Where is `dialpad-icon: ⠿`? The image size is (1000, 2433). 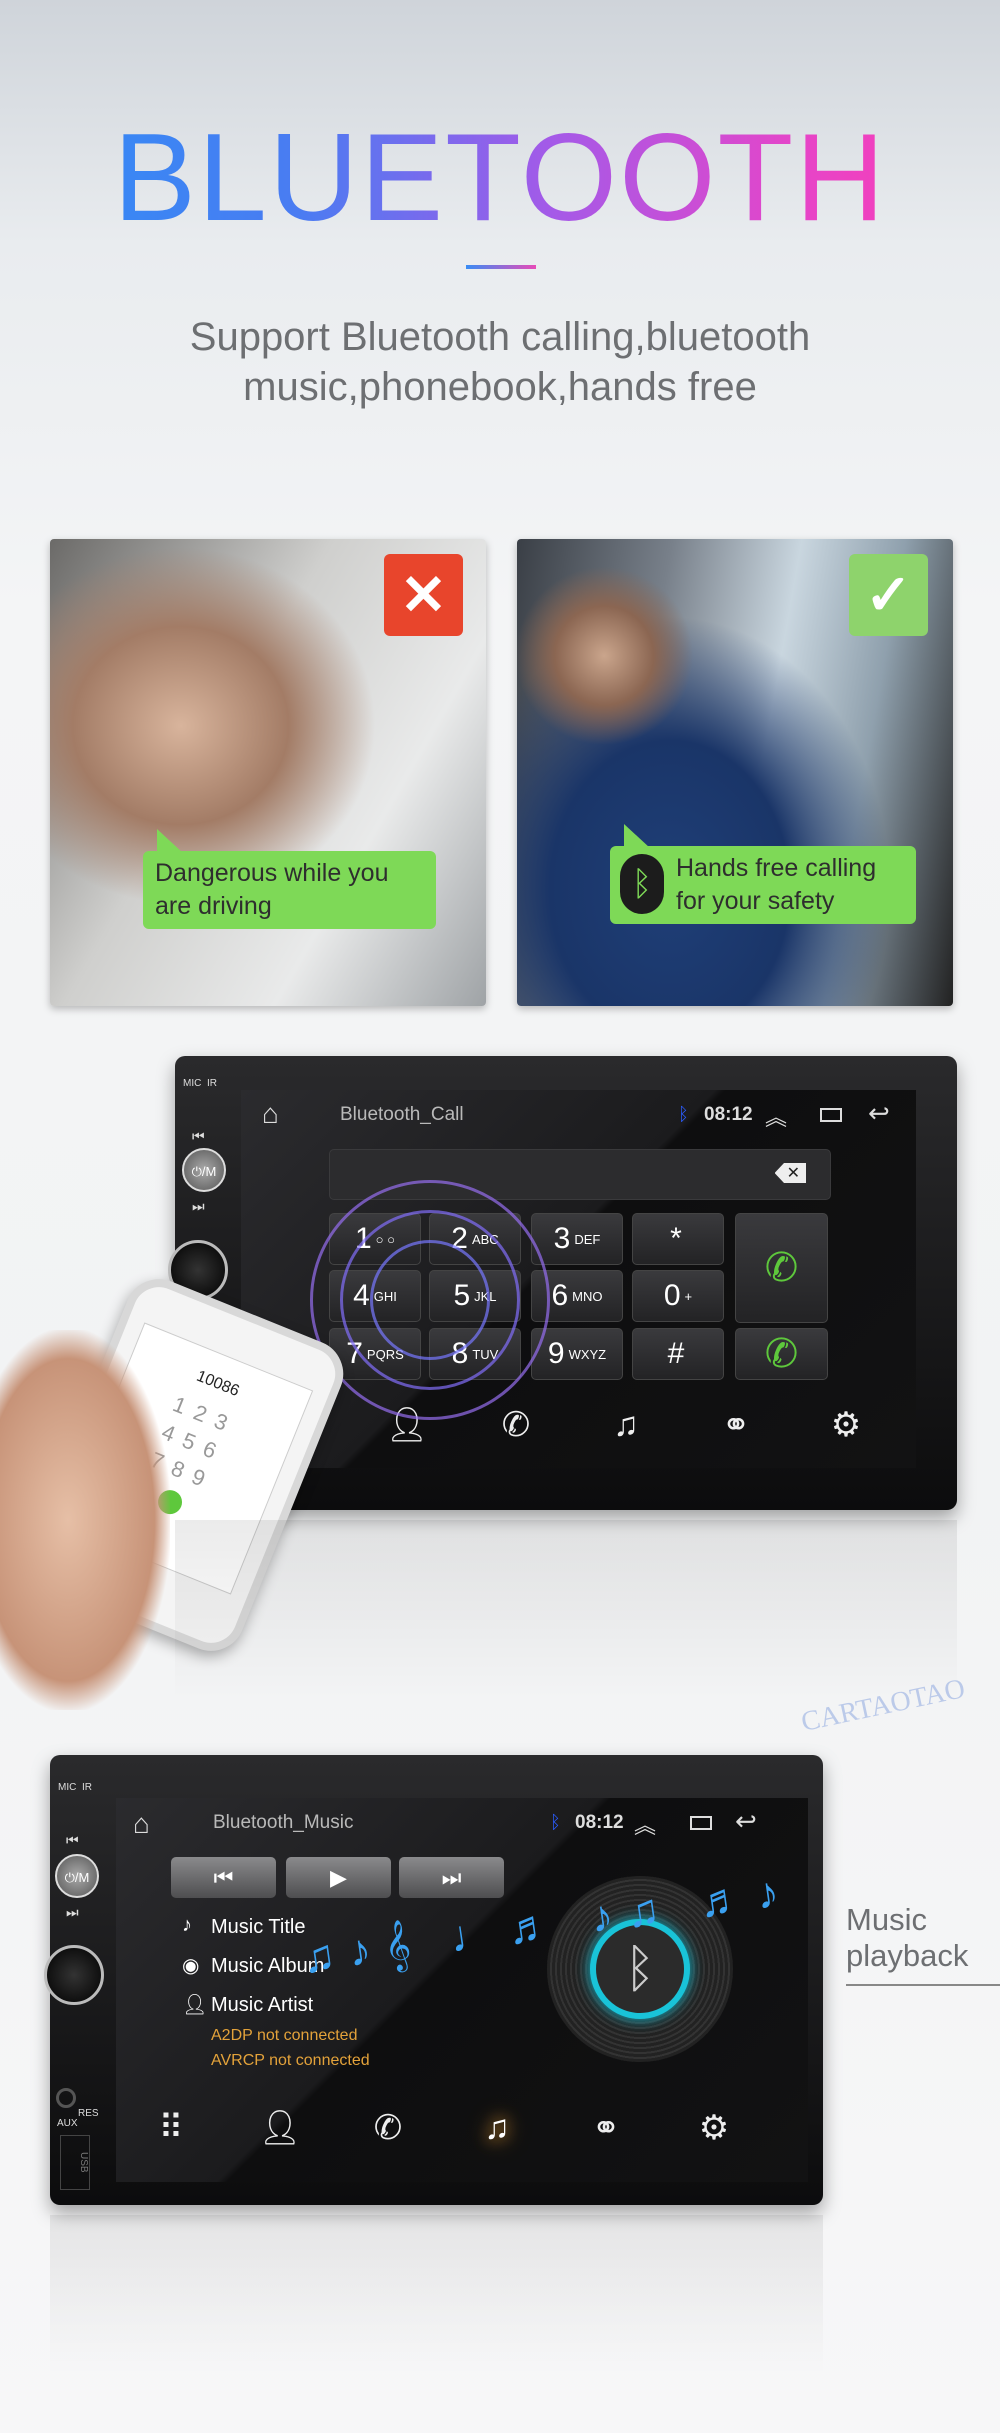 dialpad-icon: ⠿ is located at coordinates (171, 2128).